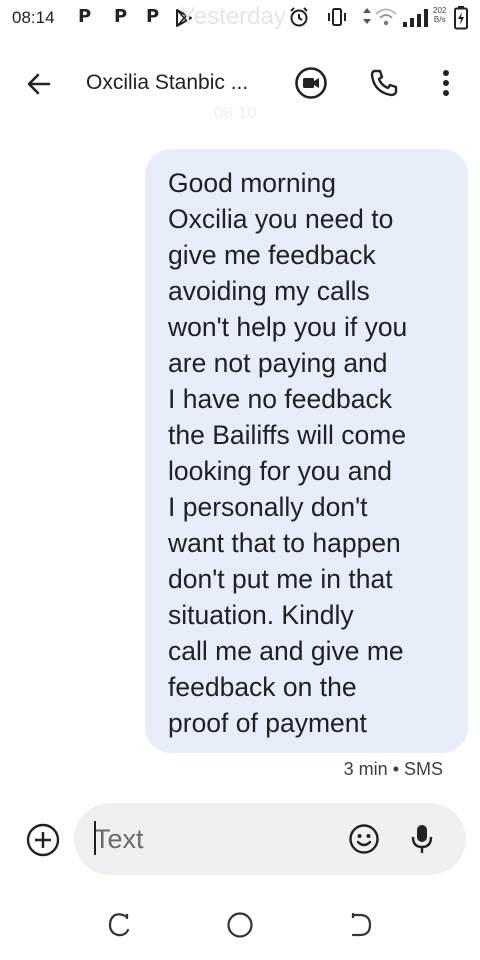  What do you see at coordinates (337, 19) in the screenshot?
I see `vibrate-icon` at bounding box center [337, 19].